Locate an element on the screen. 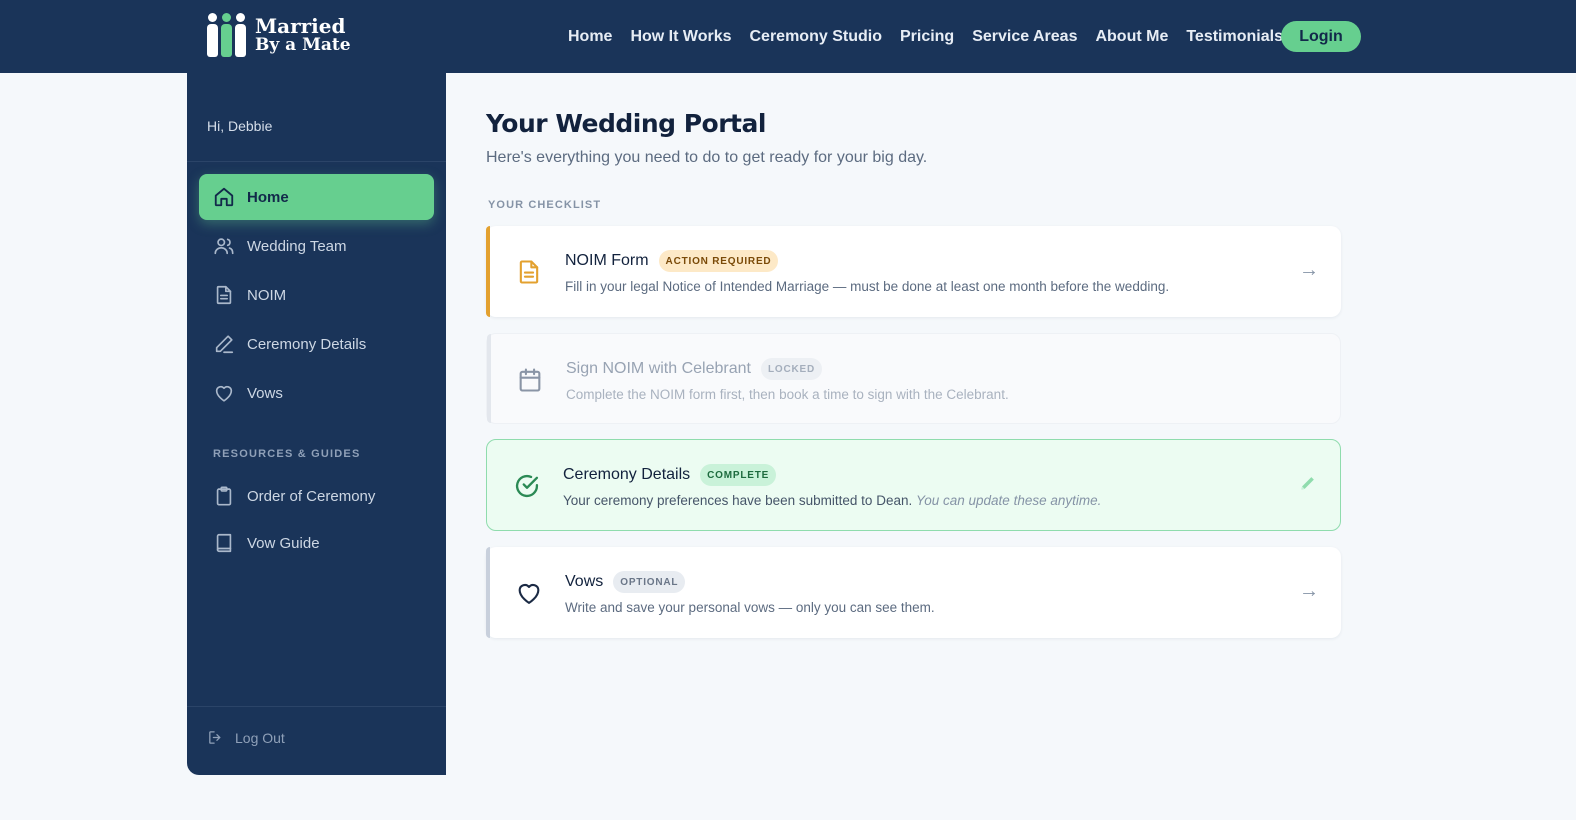  checklist-label: YOUR CHECKLIST is located at coordinates (545, 205).